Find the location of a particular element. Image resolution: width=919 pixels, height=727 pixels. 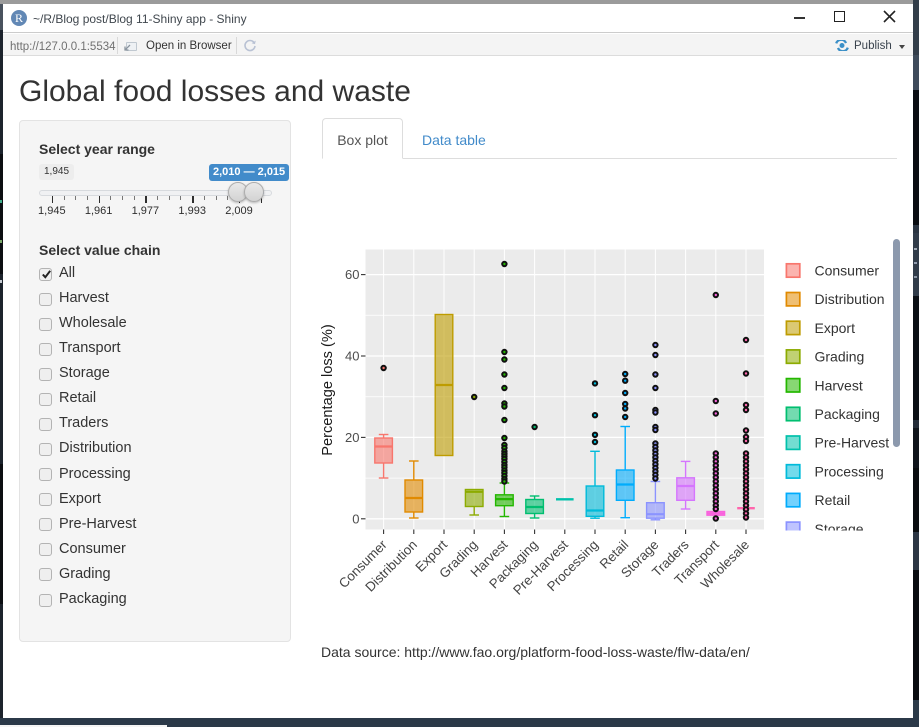

svg-text: 60 is located at coordinates (352, 274).